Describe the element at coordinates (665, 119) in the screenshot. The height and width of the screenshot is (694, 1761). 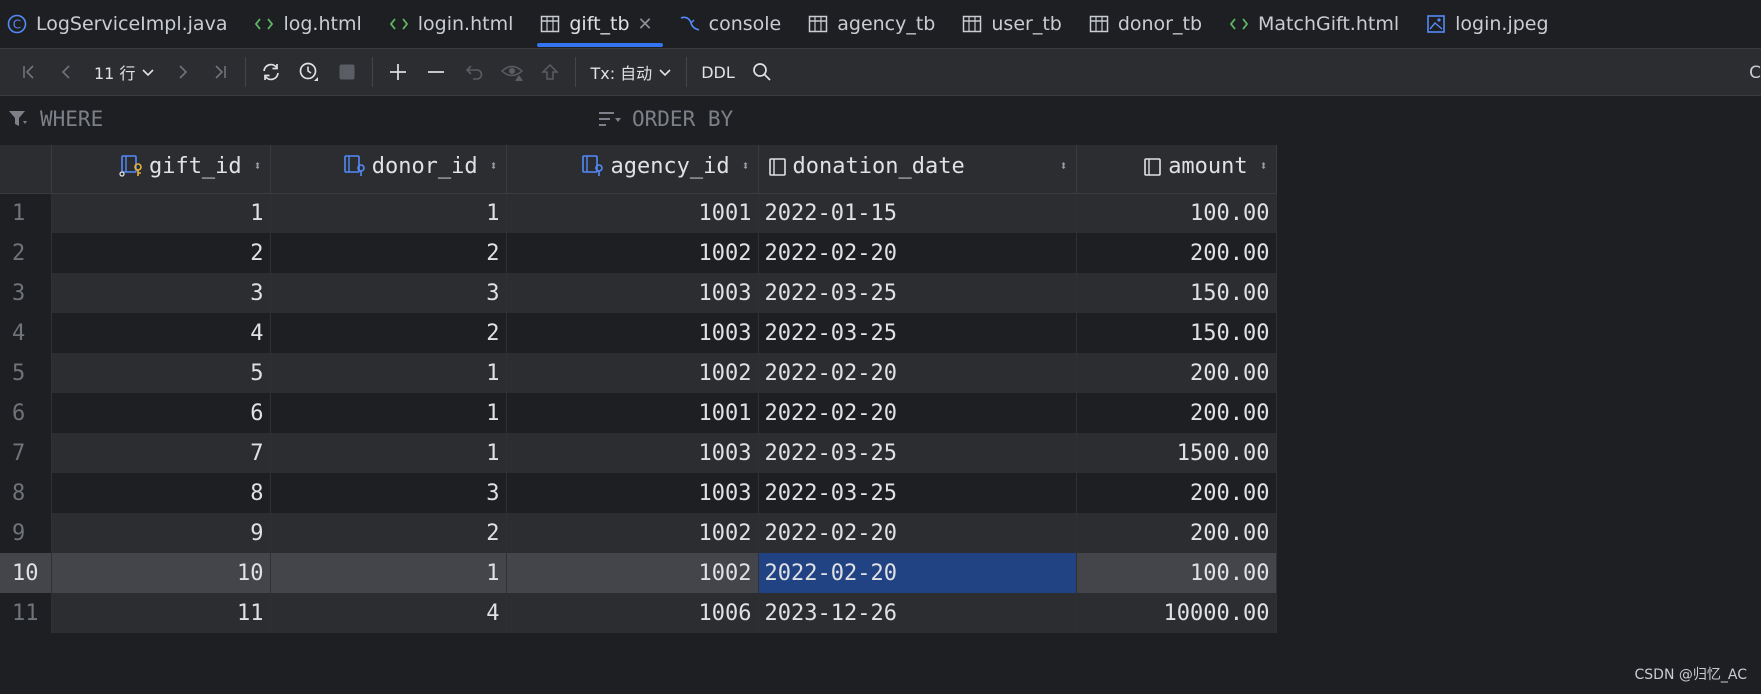
I see `order-by-filter: ORDER BY` at that location.